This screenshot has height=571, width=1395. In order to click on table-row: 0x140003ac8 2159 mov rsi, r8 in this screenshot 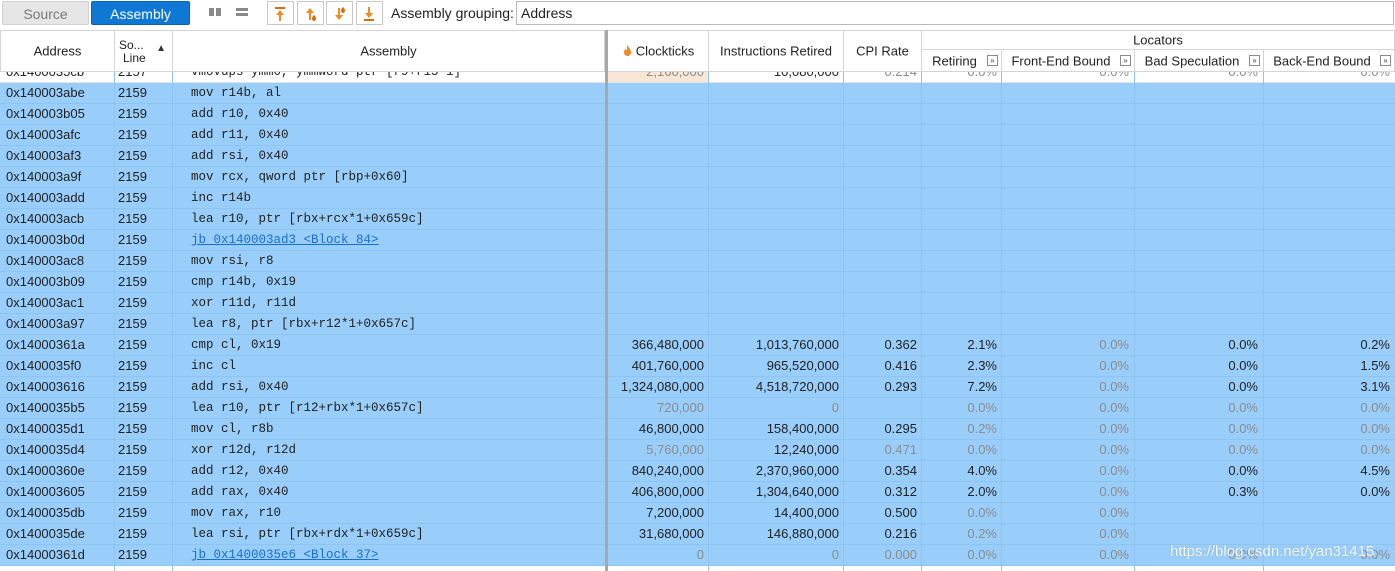, I will do `click(302, 261)`.